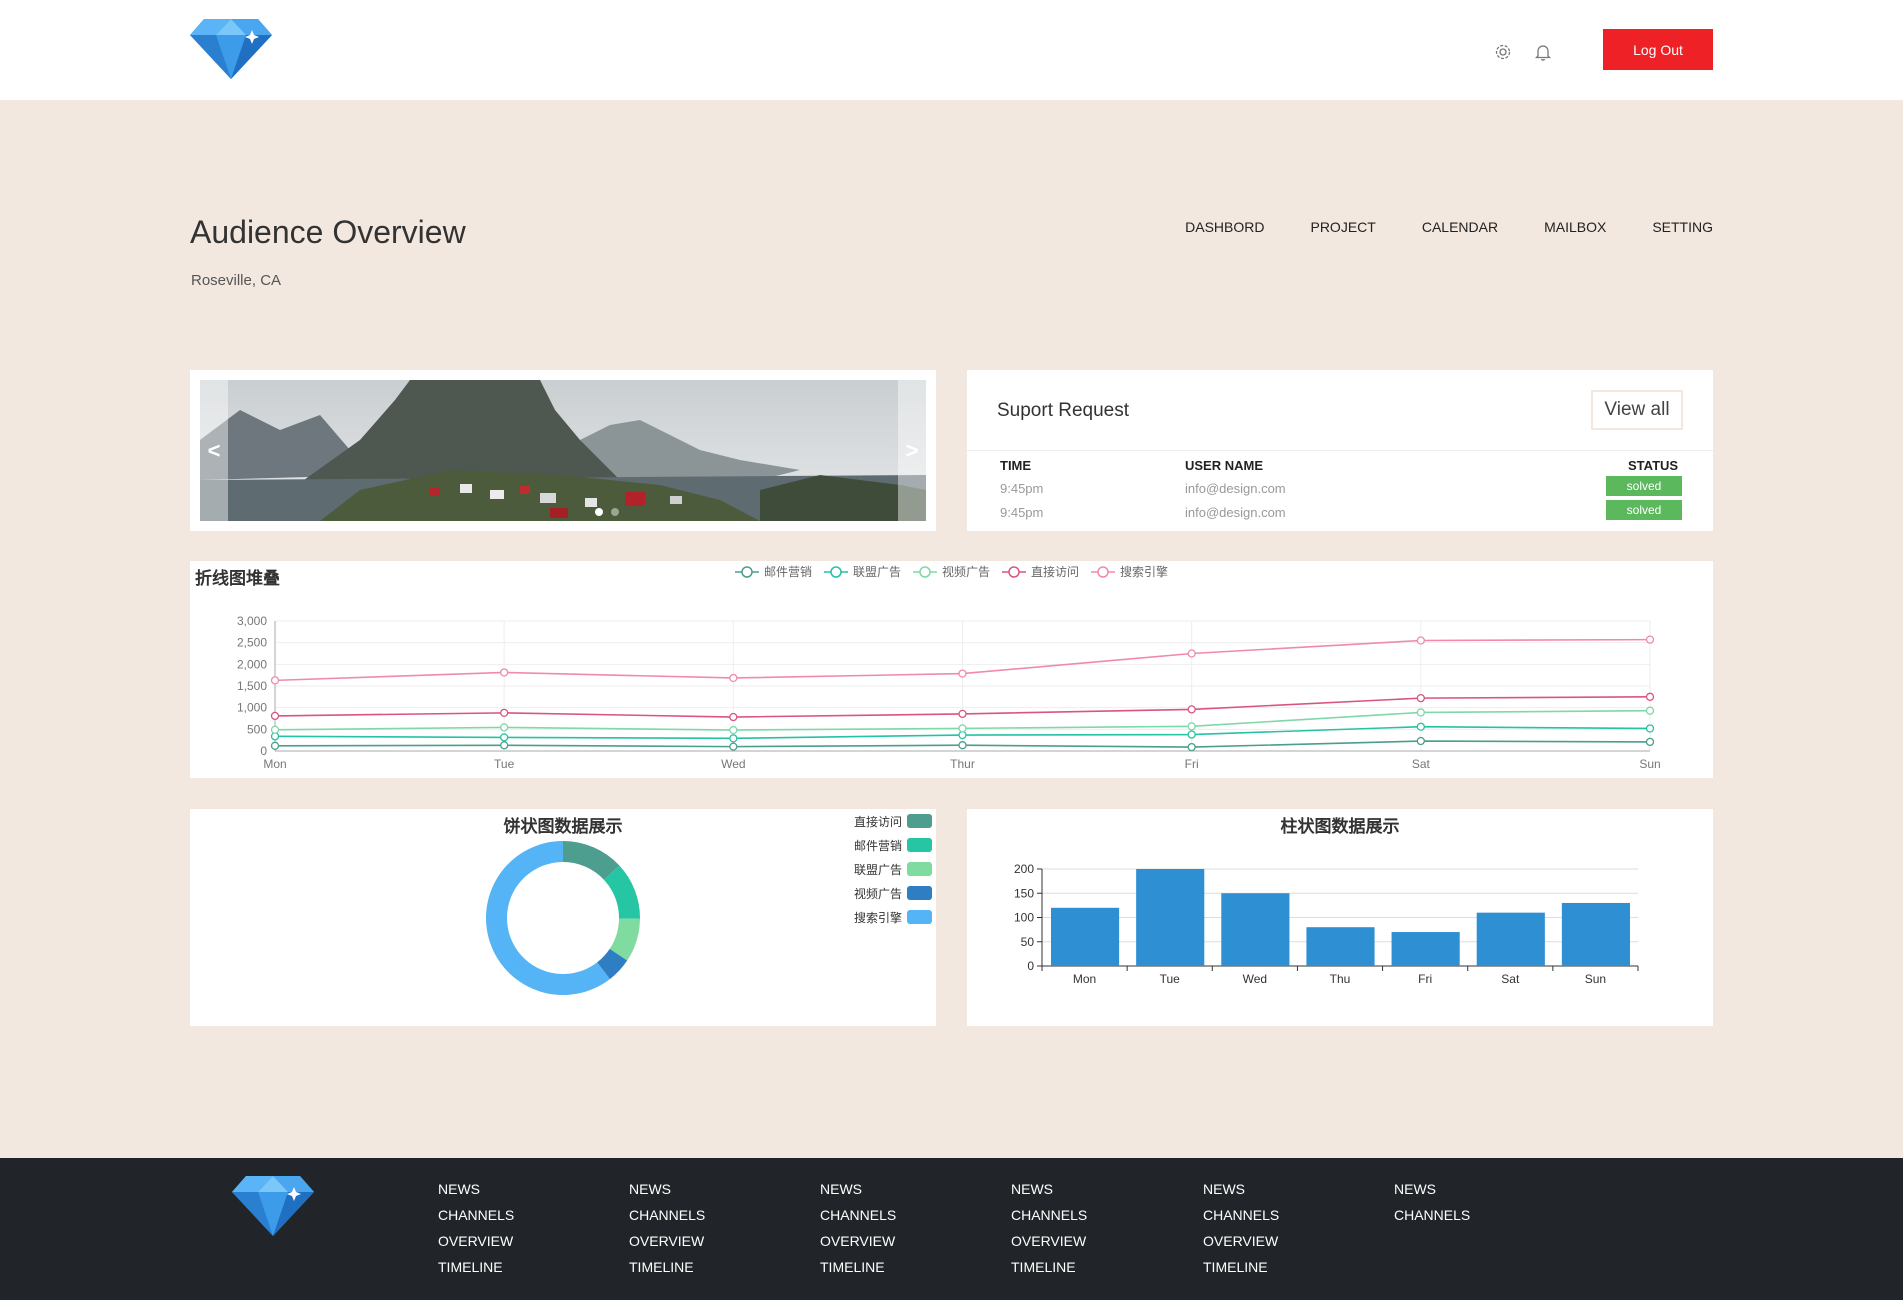  What do you see at coordinates (1255, 979) in the screenshot?
I see `x-tick-label: Wed` at bounding box center [1255, 979].